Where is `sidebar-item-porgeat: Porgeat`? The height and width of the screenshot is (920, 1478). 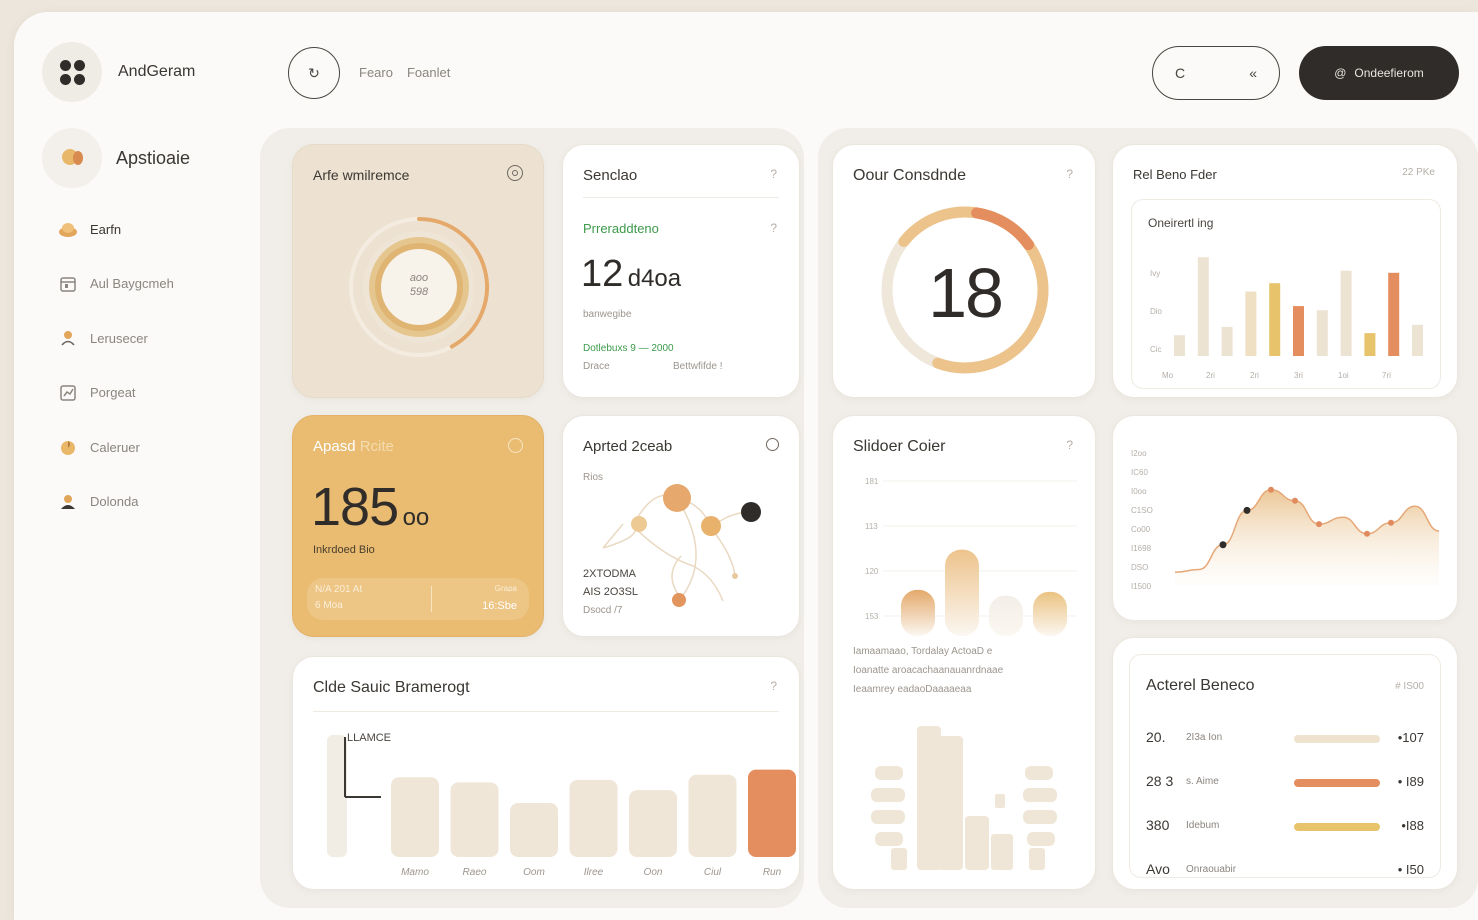
sidebar-item-porgeat: Porgeat is located at coordinates (116, 393).